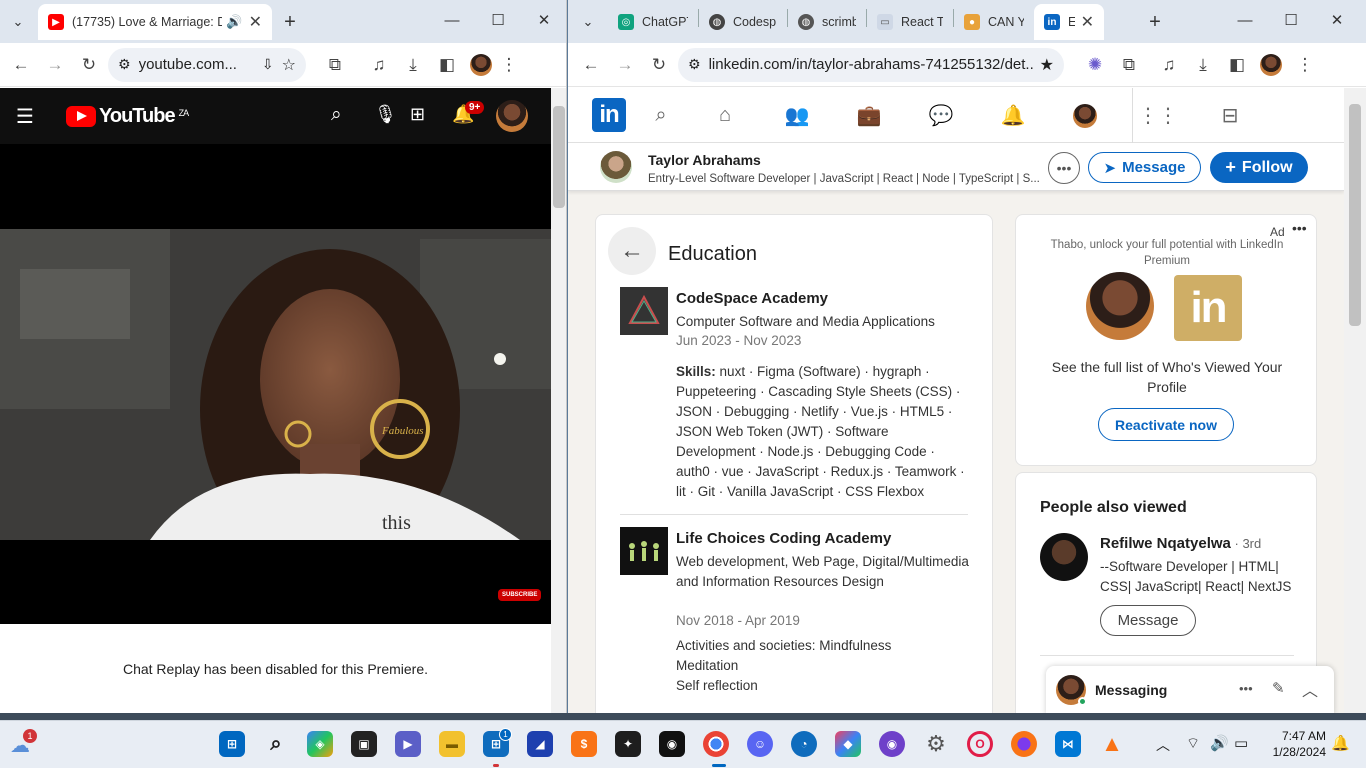  Describe the element at coordinates (232, 744) in the screenshot. I see `start-windows-icon: ⊞` at that location.